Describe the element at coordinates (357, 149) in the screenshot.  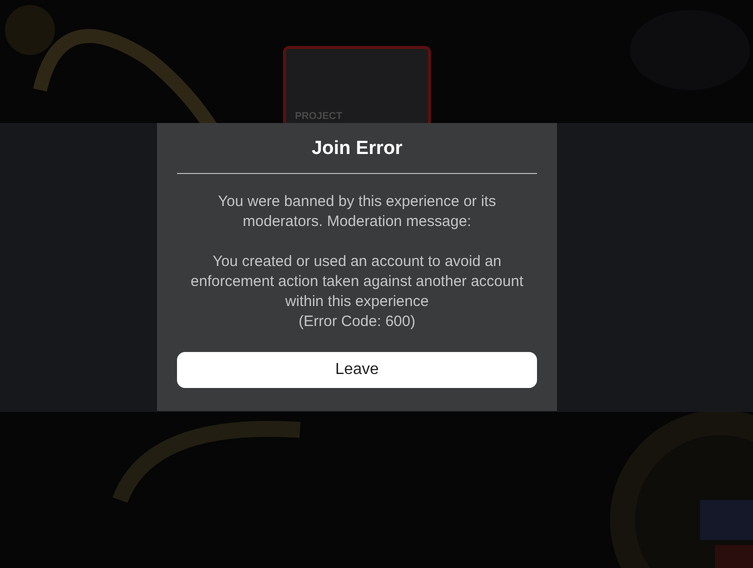
I see `dialog-title: Join Error` at that location.